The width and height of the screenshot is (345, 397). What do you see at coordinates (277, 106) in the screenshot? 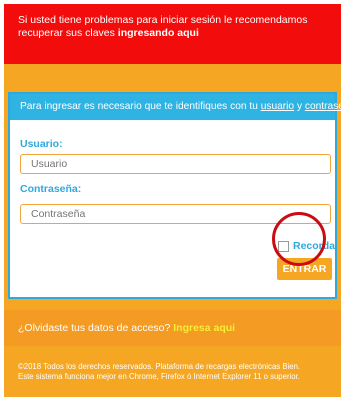
I see `usuario-link: usuario` at bounding box center [277, 106].